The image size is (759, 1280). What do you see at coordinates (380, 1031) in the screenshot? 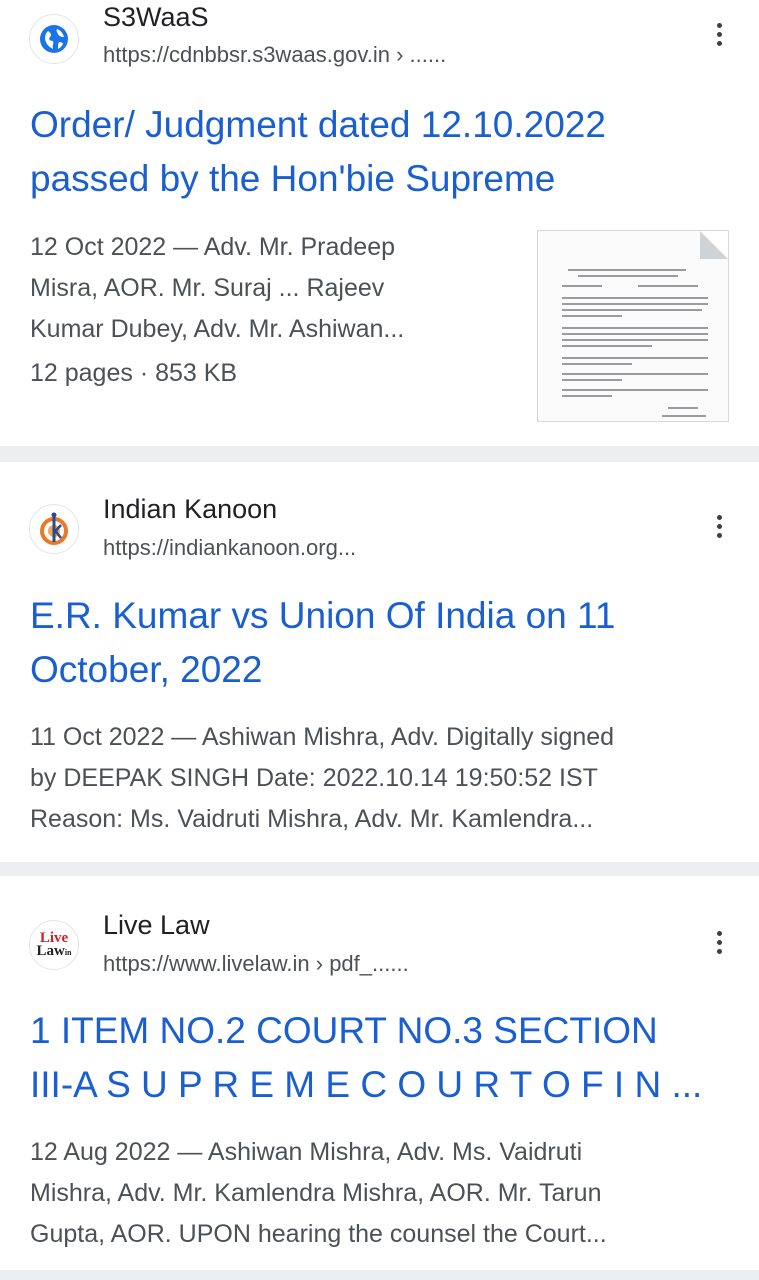
I see `result-title-line: 1 ITEM NO.2 COURT NO.3 SECTION` at bounding box center [380, 1031].